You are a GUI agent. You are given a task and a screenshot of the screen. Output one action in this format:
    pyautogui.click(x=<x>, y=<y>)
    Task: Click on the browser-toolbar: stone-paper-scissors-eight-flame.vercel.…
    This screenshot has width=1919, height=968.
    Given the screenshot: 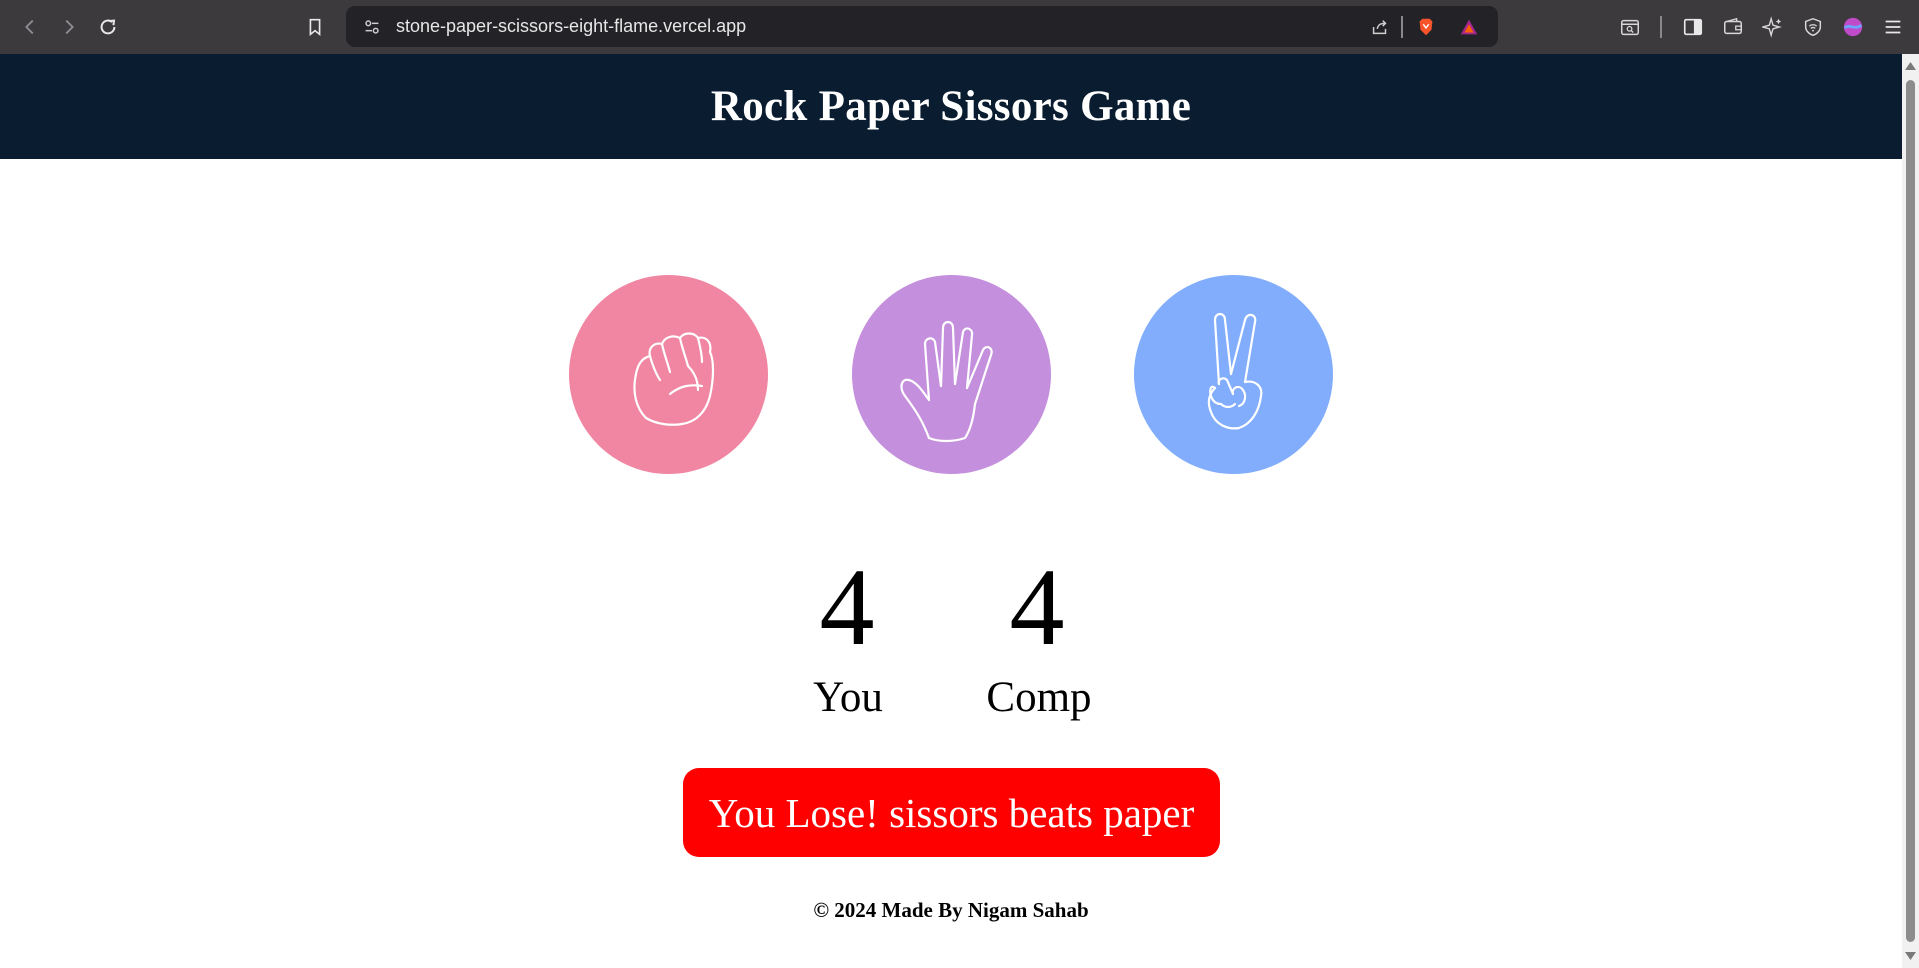 What is the action you would take?
    pyautogui.click(x=959, y=27)
    